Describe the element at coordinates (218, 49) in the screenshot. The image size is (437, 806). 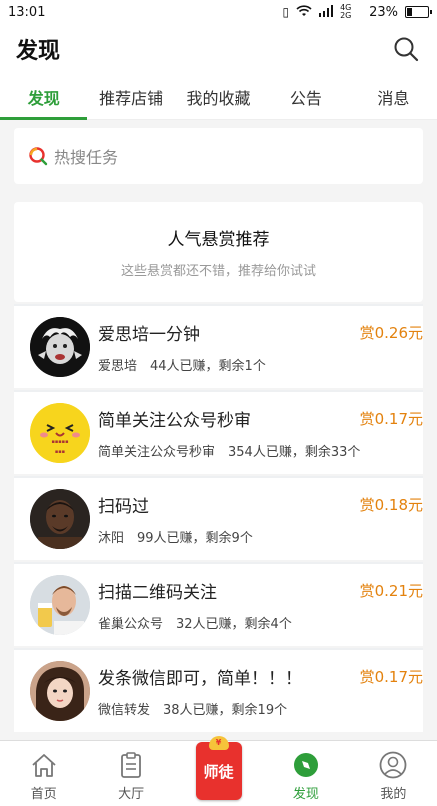
I see `top-header: 发现` at that location.